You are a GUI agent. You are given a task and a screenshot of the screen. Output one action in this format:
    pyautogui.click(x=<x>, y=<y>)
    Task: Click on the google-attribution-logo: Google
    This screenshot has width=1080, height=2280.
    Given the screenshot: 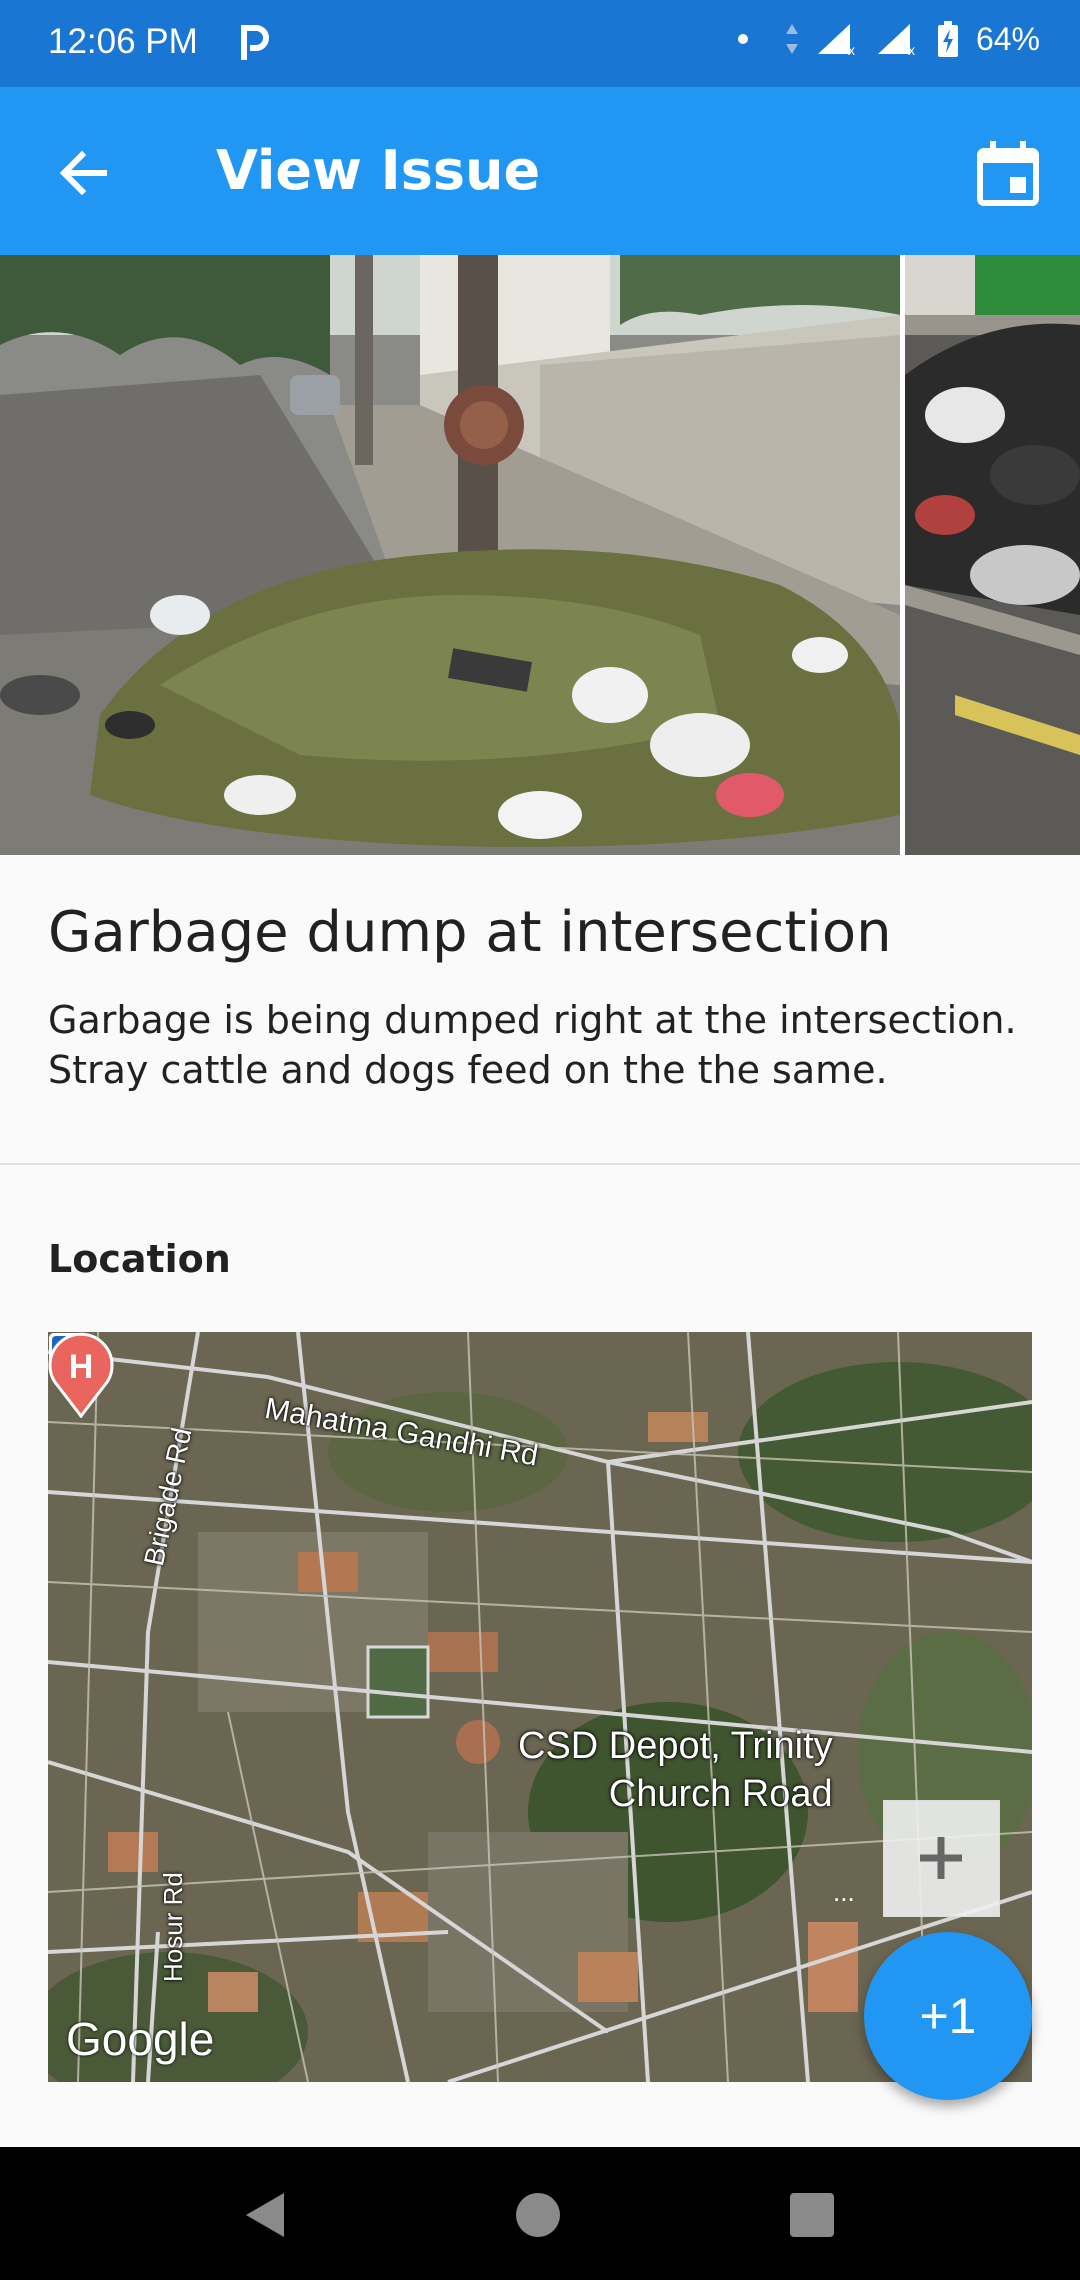 What is the action you would take?
    pyautogui.click(x=140, y=2039)
    